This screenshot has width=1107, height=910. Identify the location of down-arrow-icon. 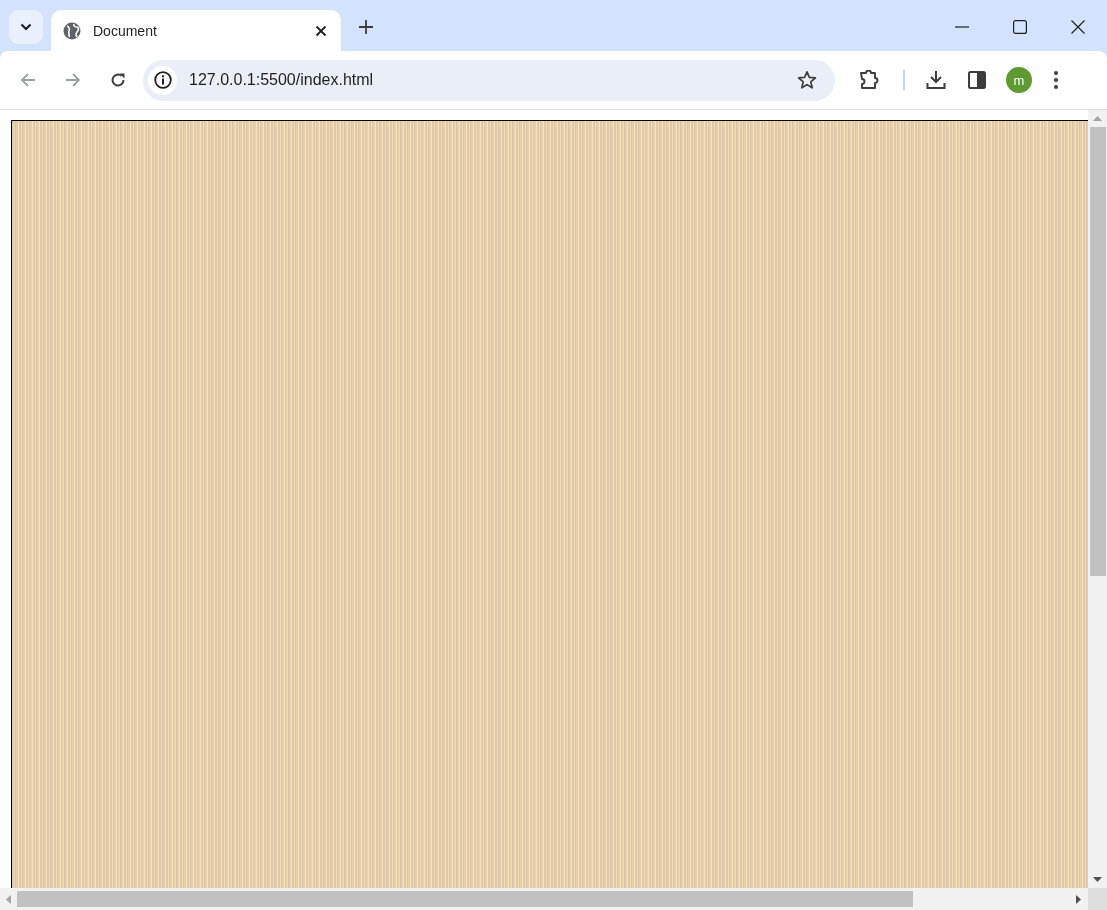
(1097, 879).